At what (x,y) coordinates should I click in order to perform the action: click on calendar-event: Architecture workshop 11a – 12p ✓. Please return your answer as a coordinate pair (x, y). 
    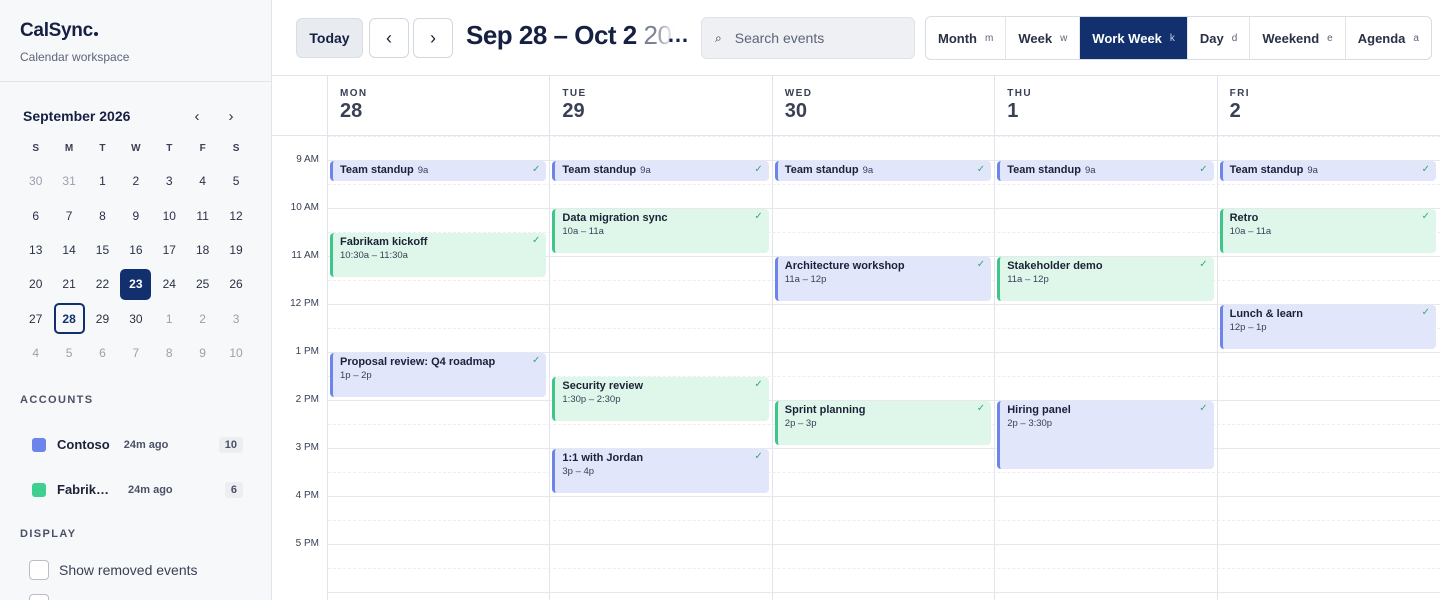
    Looking at the image, I should click on (883, 279).